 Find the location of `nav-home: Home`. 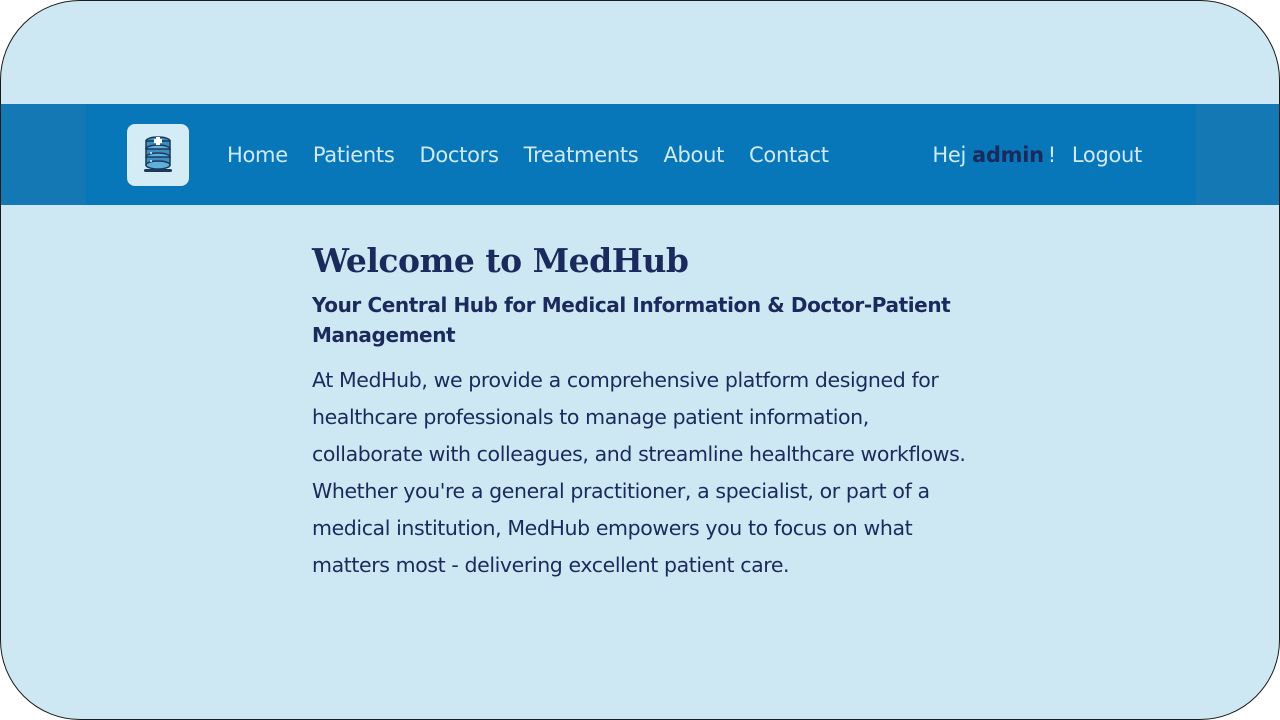

nav-home: Home is located at coordinates (257, 155).